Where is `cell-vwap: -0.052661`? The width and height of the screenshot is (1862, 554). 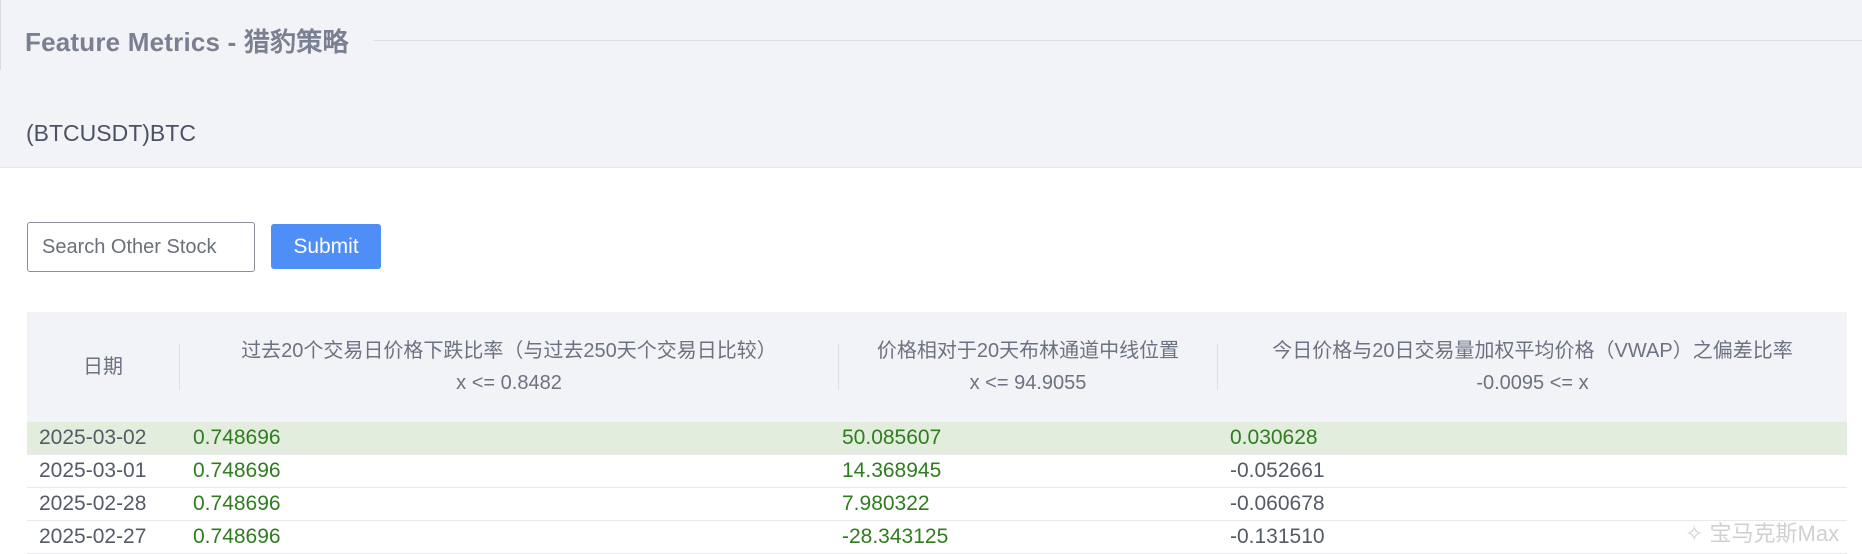
cell-vwap: -0.052661 is located at coordinates (1277, 470).